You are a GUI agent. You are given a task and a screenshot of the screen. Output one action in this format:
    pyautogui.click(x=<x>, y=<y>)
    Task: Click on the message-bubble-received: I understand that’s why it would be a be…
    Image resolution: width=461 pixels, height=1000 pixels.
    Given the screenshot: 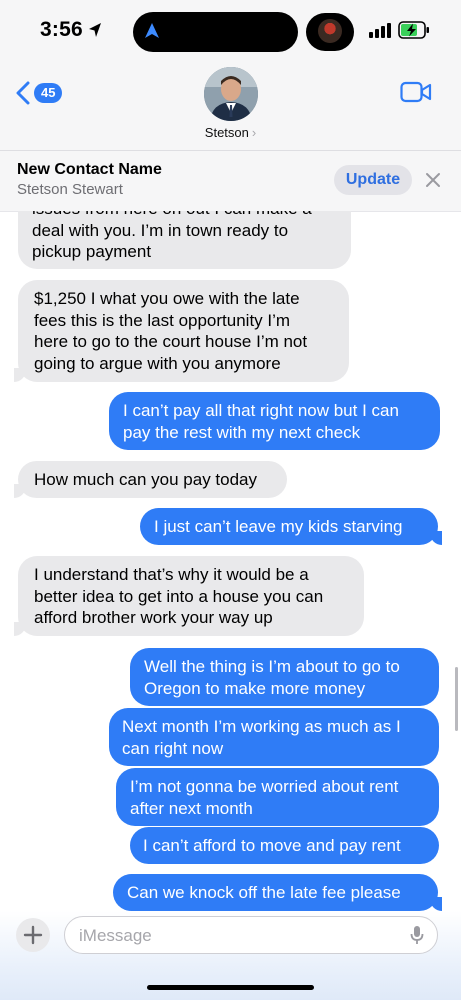 What is the action you would take?
    pyautogui.click(x=189, y=596)
    